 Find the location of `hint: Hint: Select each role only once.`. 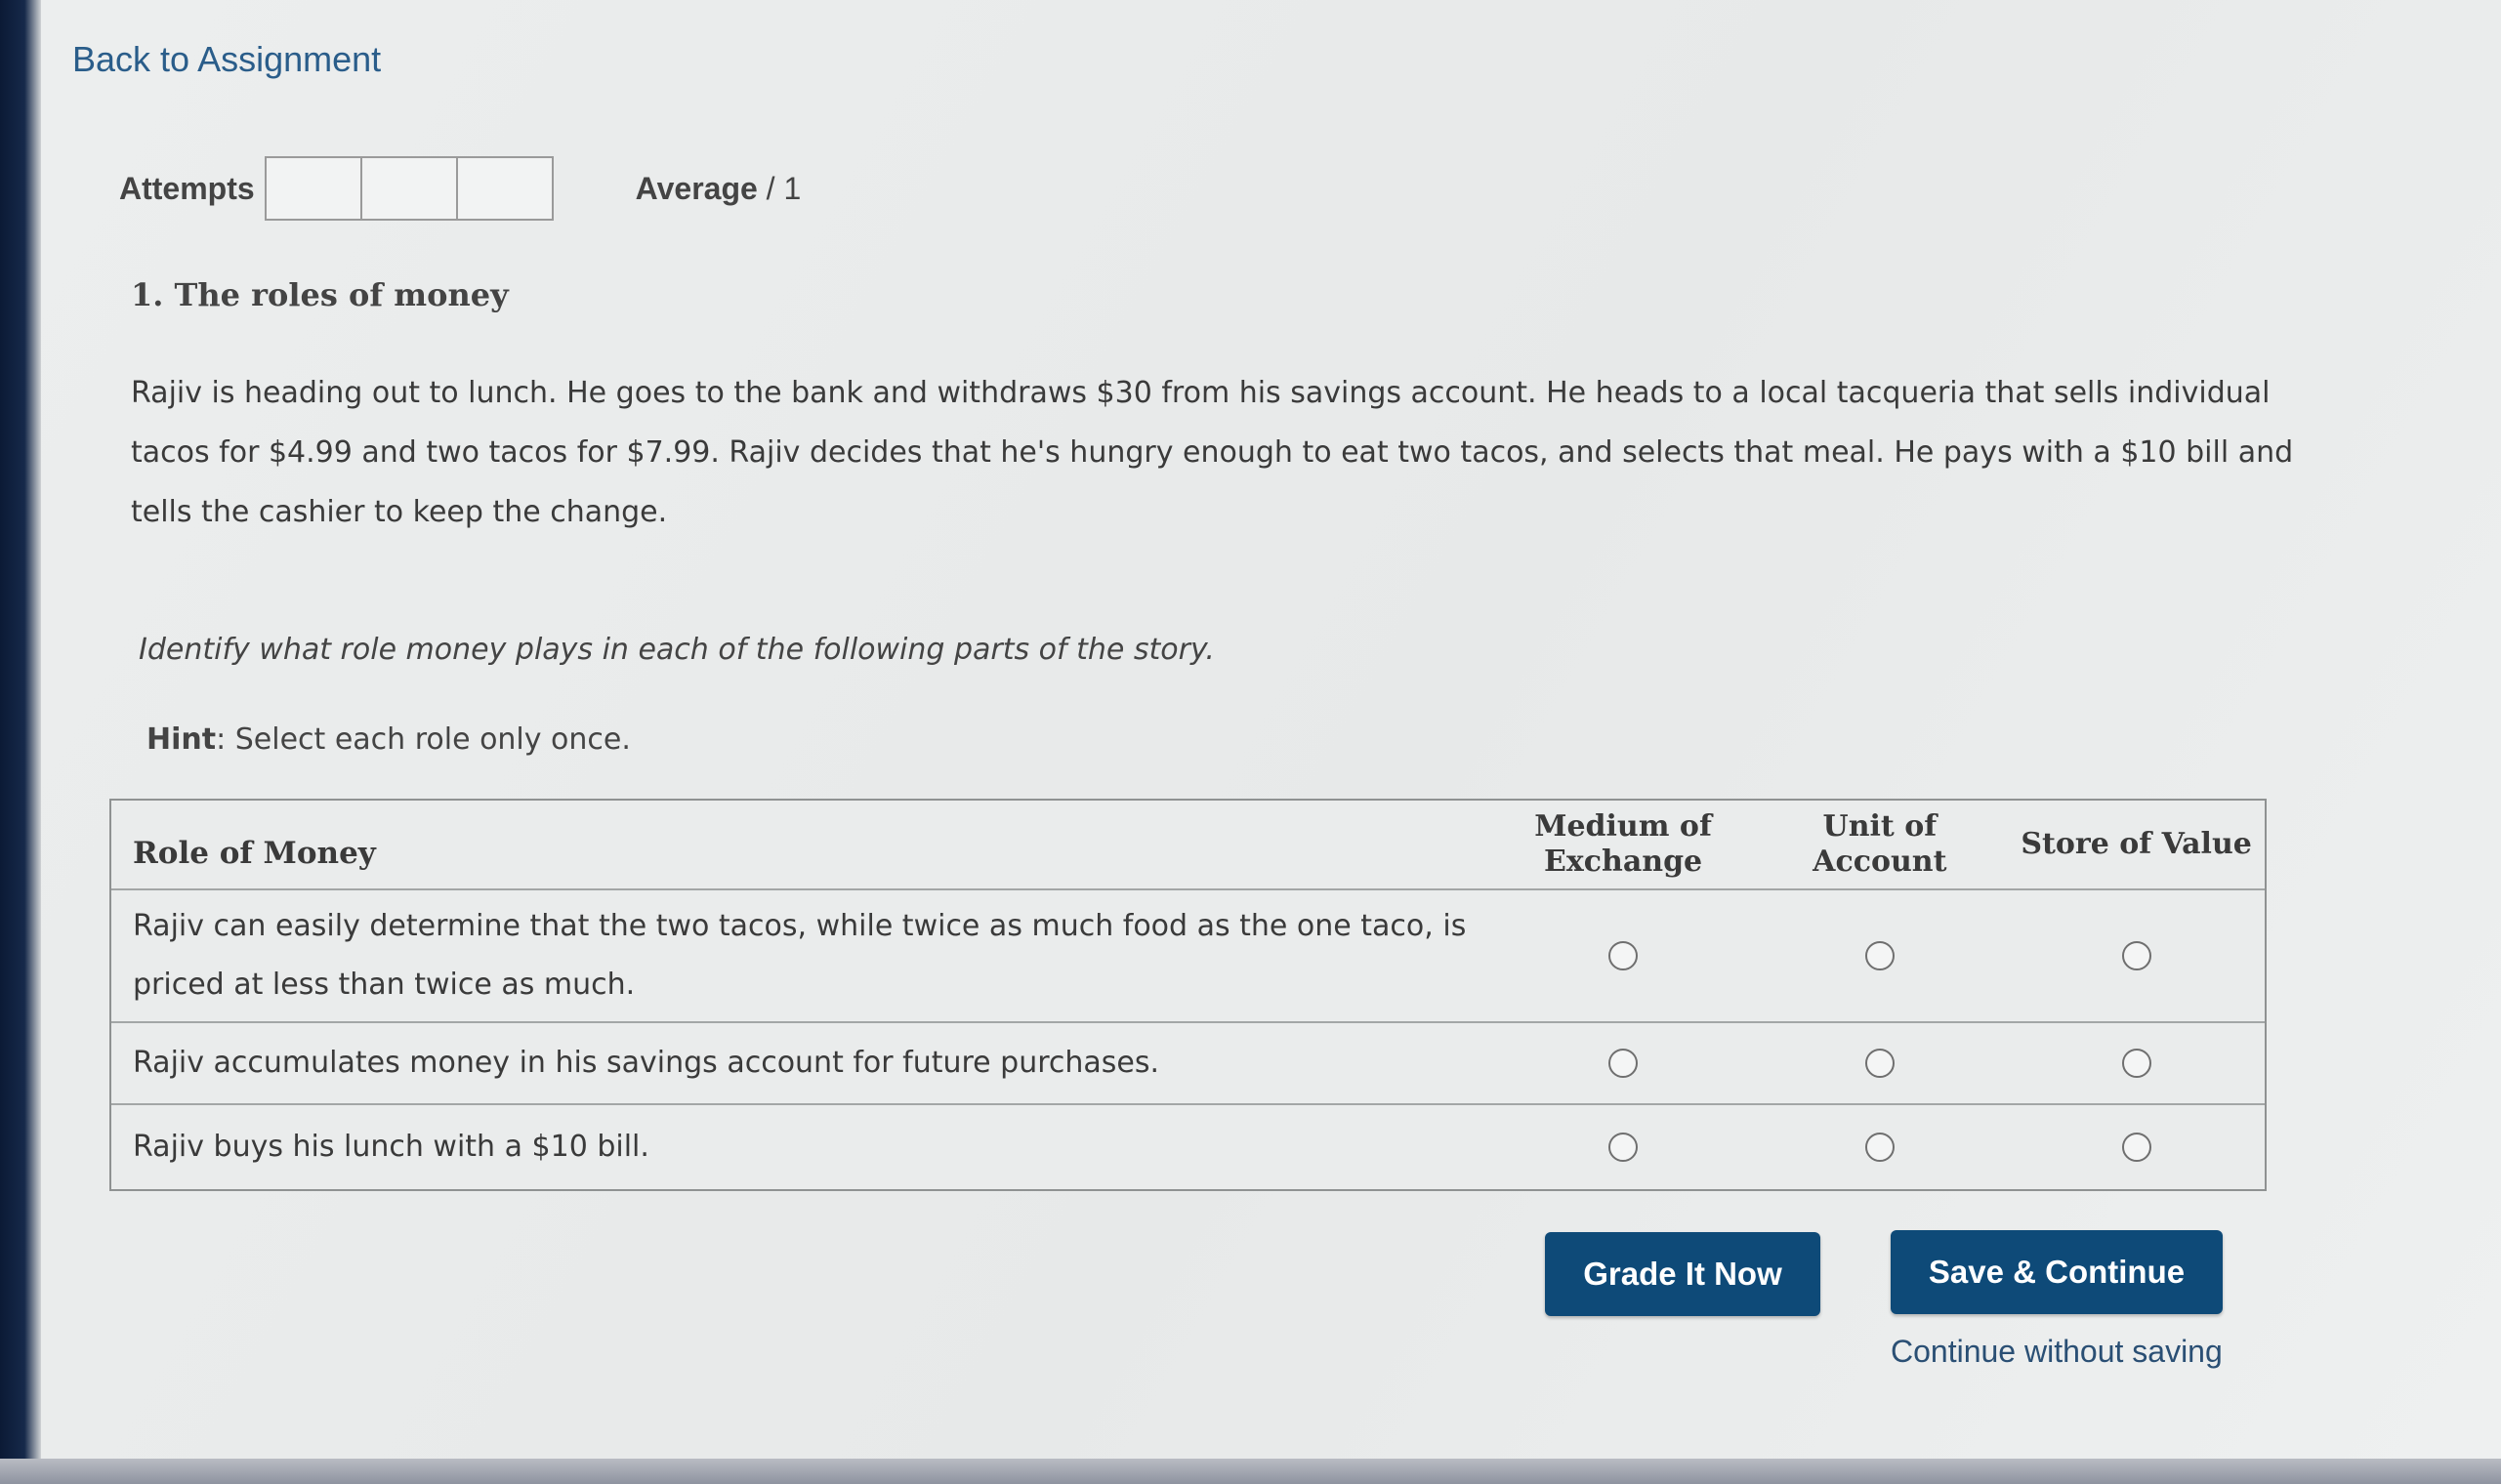

hint: Hint: Select each role only once. is located at coordinates (388, 740).